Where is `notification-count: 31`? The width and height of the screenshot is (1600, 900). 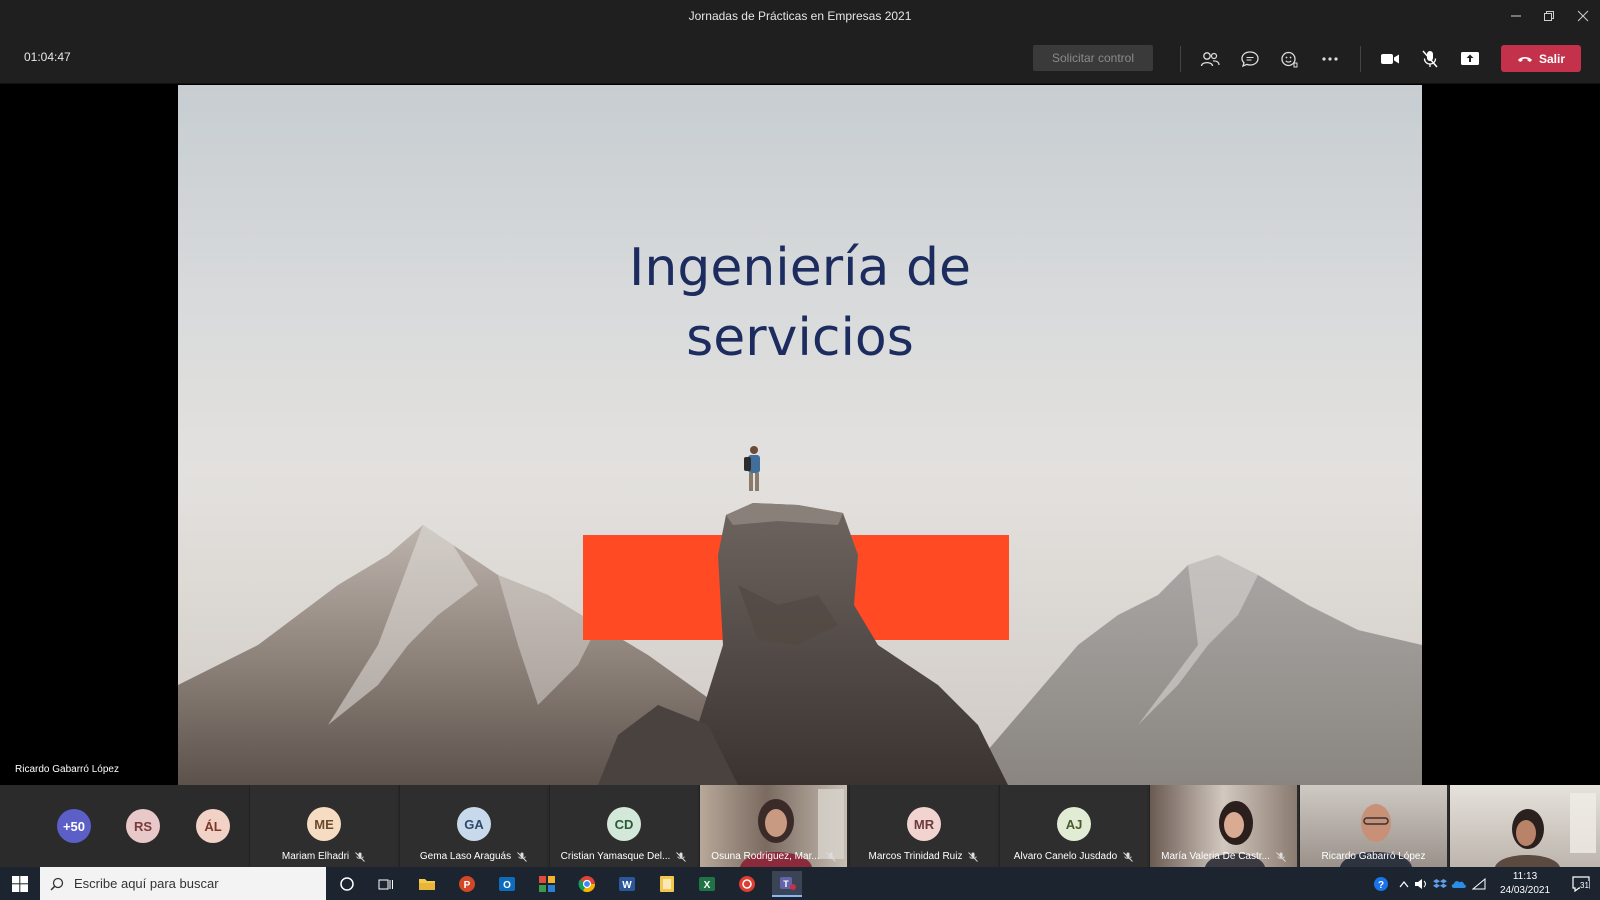 notification-count: 31 is located at coordinates (1584, 885).